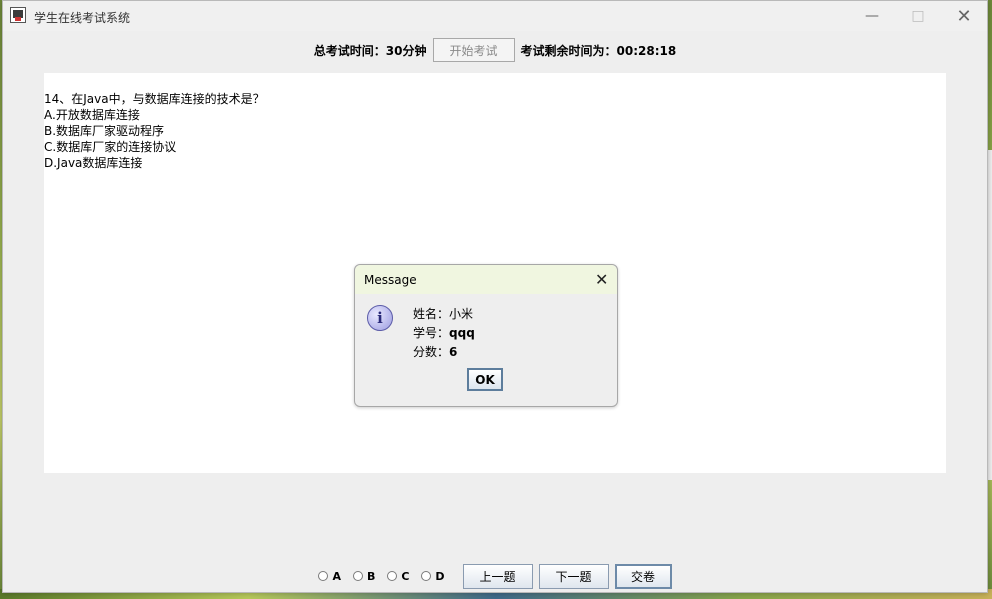 This screenshot has width=992, height=599. What do you see at coordinates (110, 147) in the screenshot?
I see `option-c-text: C.数据库厂家的连接协议` at bounding box center [110, 147].